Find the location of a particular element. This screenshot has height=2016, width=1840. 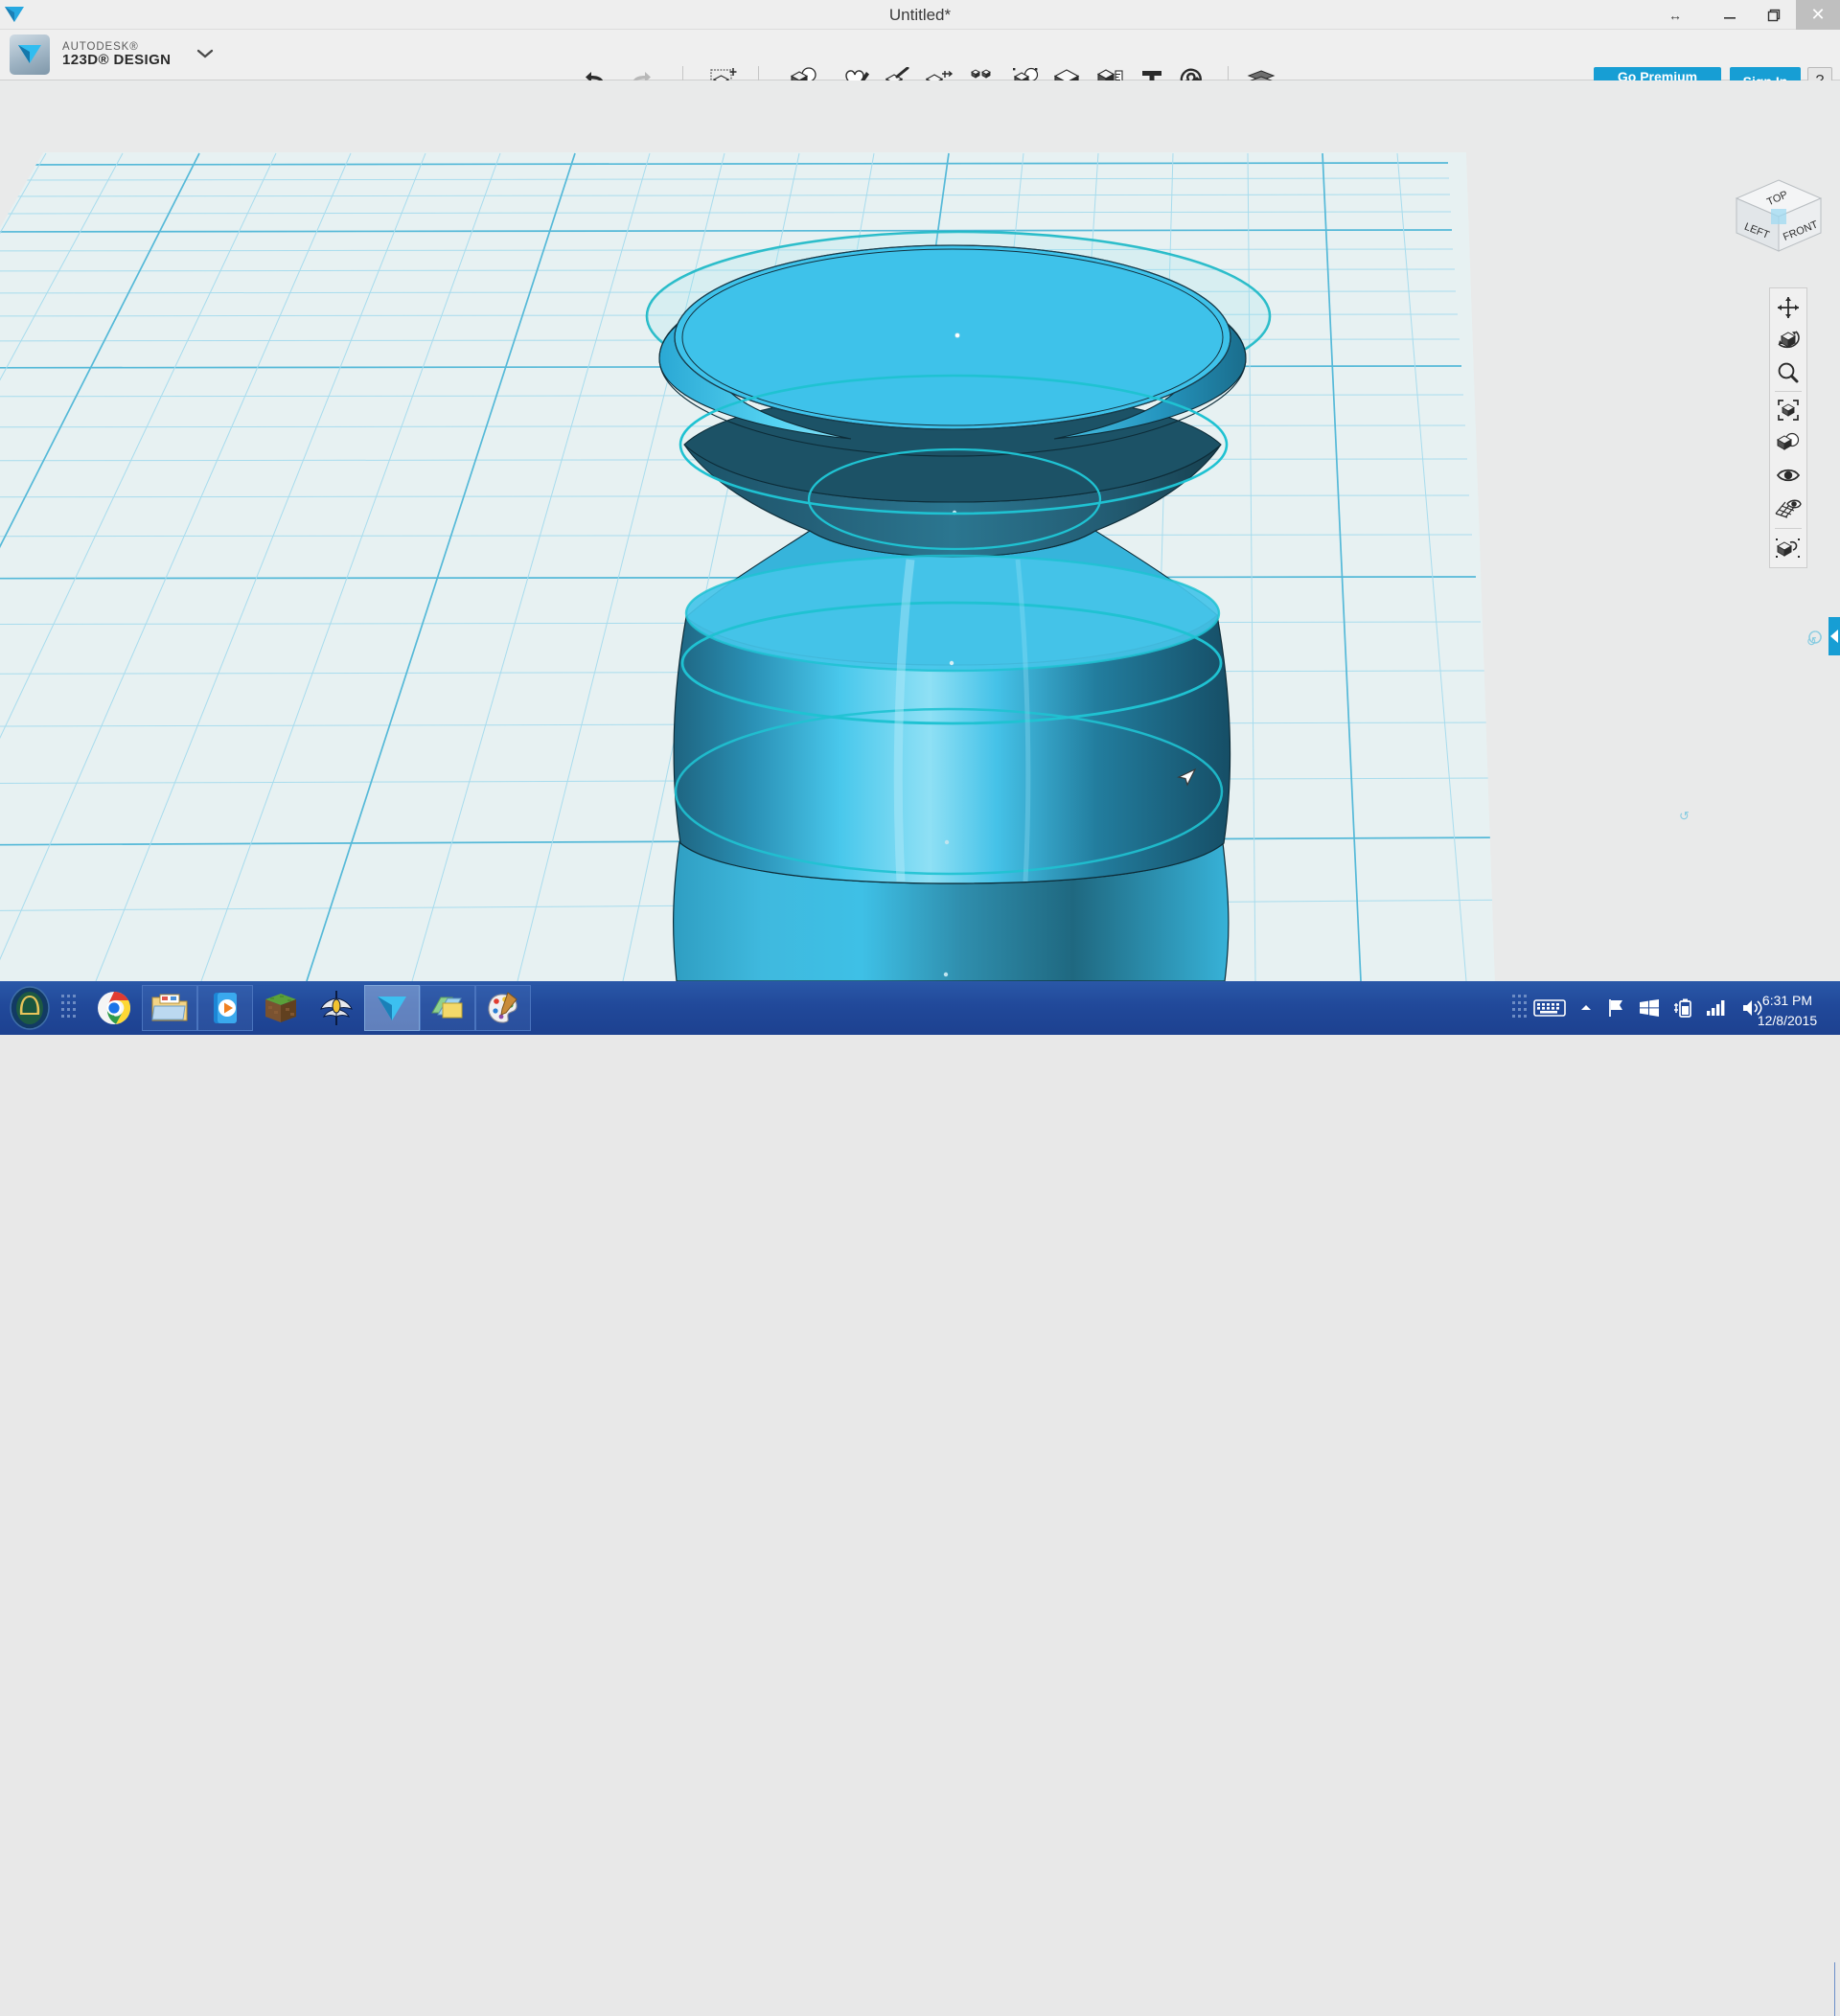

taskbar-item-media-player is located at coordinates (225, 1008).